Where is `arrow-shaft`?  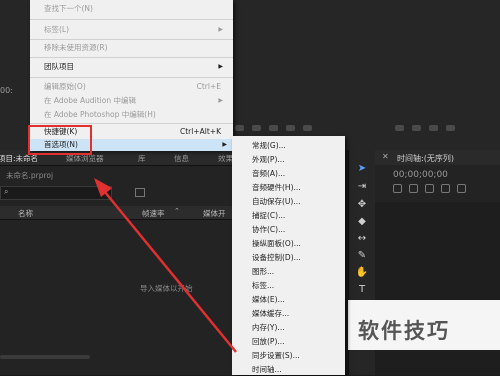
arrow-shaft is located at coordinates (168, 269).